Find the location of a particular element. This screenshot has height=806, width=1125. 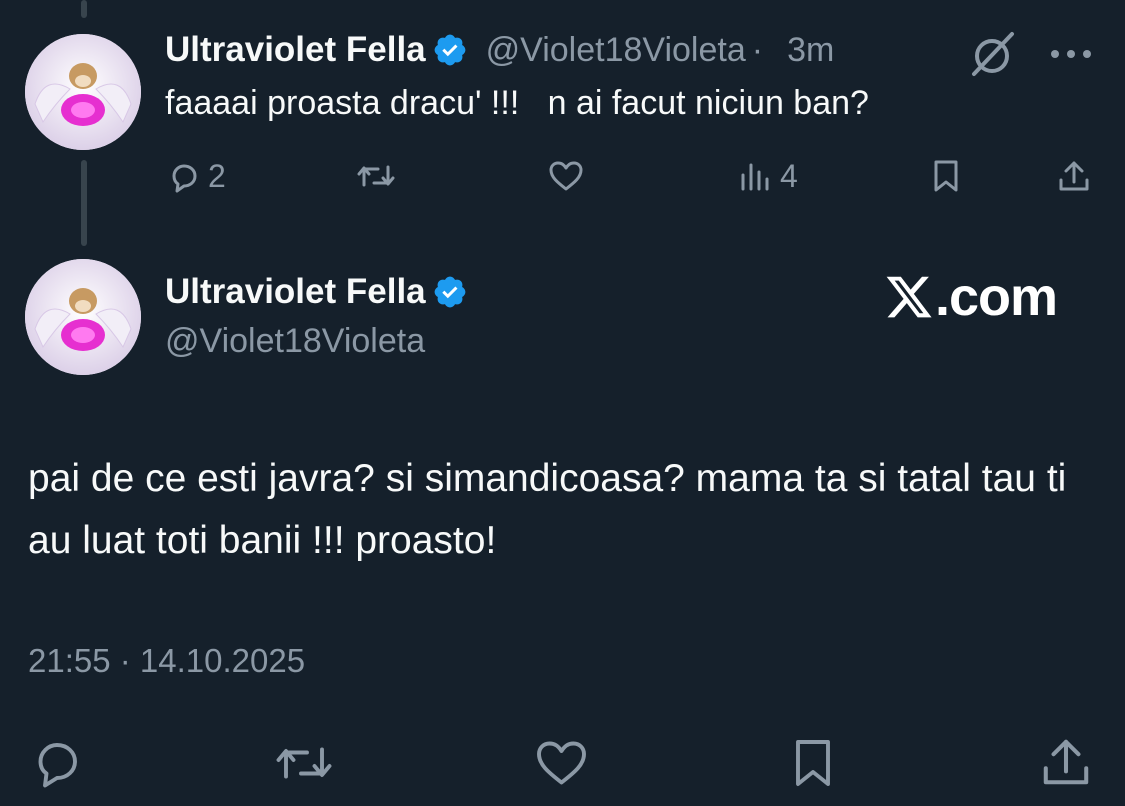

tweet-header: Ultraviolet Fella @Violet18Violeta · 3m is located at coordinates (499, 50).